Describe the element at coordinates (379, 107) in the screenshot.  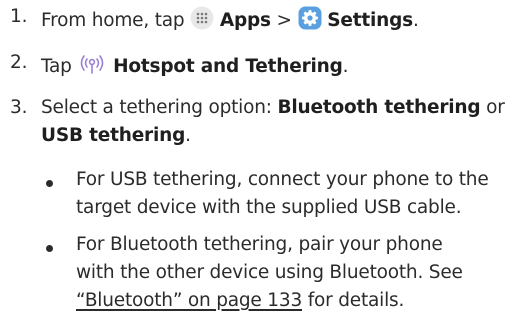
I see `bluetooth-tethering-option: Bluetooth tethering` at that location.